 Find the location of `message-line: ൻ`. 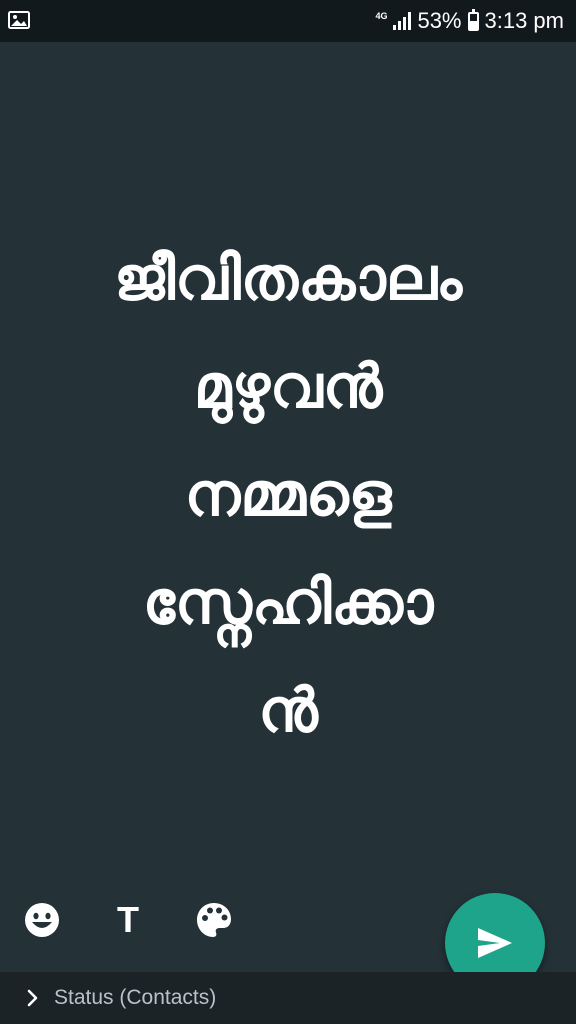

message-line: ൻ is located at coordinates (288, 711).